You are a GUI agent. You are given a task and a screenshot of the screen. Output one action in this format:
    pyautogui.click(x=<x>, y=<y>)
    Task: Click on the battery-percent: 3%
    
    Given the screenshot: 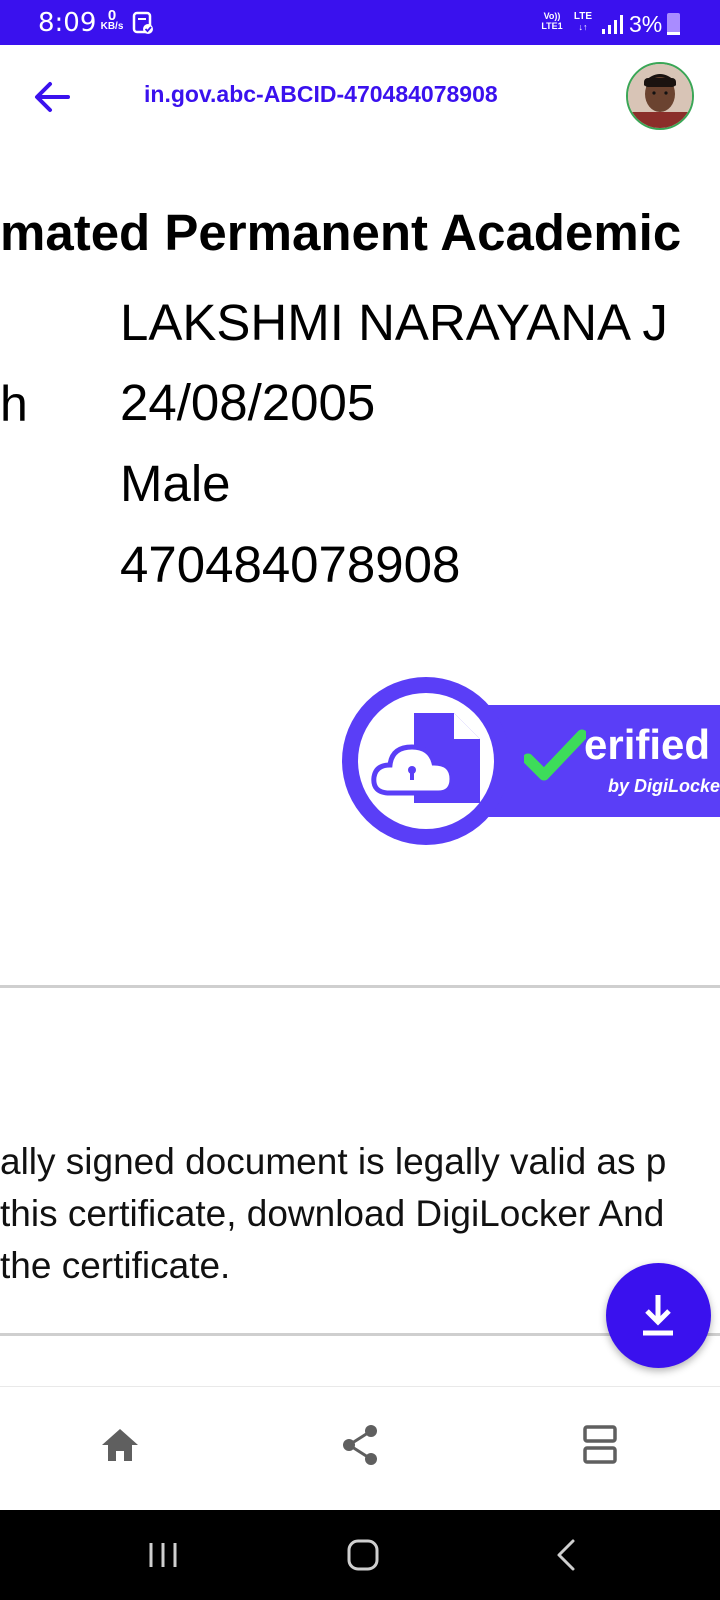 What is the action you would take?
    pyautogui.click(x=646, y=24)
    